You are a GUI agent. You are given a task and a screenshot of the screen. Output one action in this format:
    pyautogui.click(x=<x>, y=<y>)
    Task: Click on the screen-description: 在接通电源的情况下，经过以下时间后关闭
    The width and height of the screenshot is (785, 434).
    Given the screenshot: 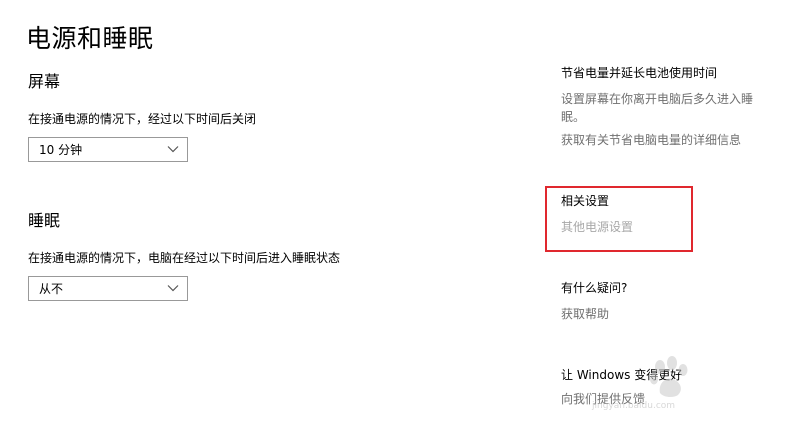 What is the action you would take?
    pyautogui.click(x=142, y=119)
    